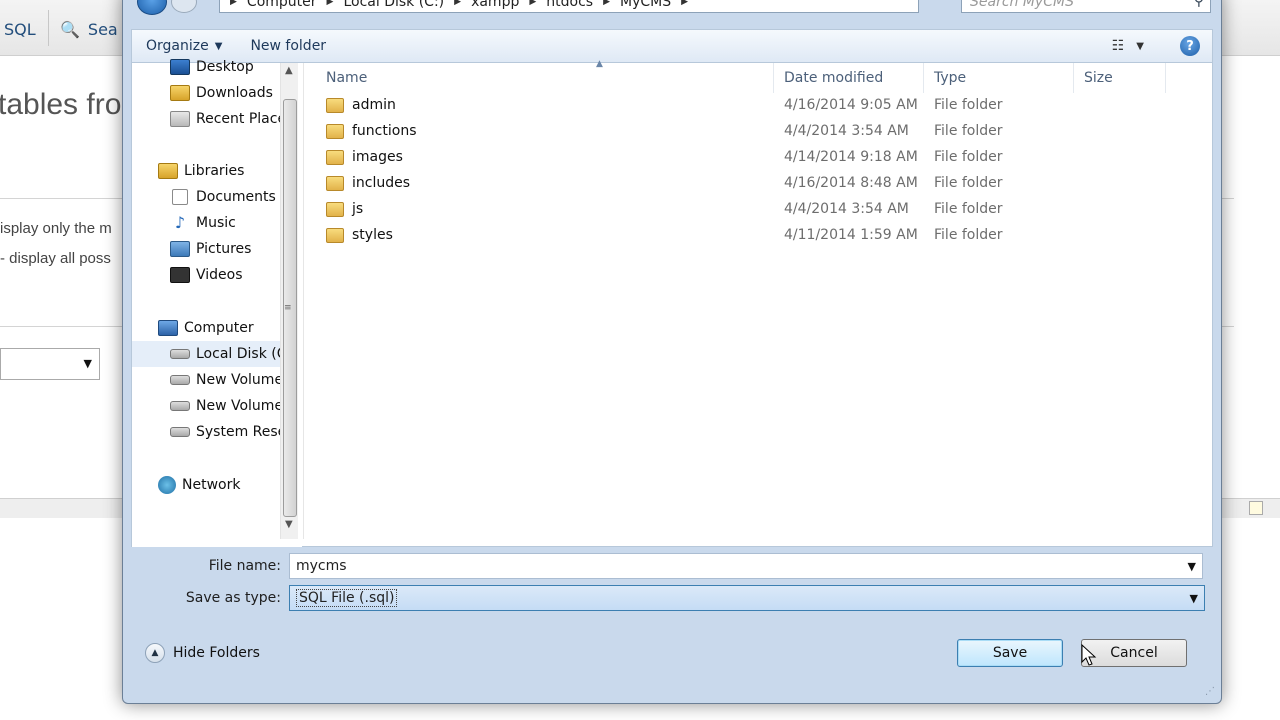 The height and width of the screenshot is (720, 1280). I want to click on local-disk-icon, so click(180, 354).